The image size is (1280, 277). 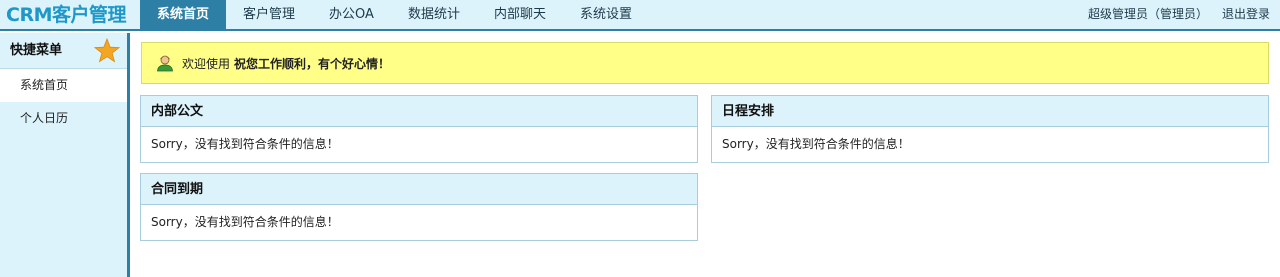 I want to click on user-icon, so click(x=165, y=63).